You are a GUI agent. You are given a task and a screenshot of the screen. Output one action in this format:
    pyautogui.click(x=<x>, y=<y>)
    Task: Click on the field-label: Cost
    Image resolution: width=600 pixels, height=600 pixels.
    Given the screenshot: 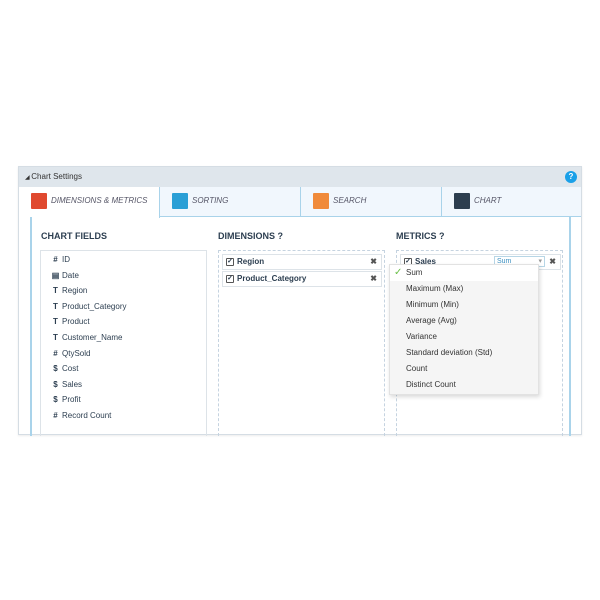 What is the action you would take?
    pyautogui.click(x=70, y=369)
    